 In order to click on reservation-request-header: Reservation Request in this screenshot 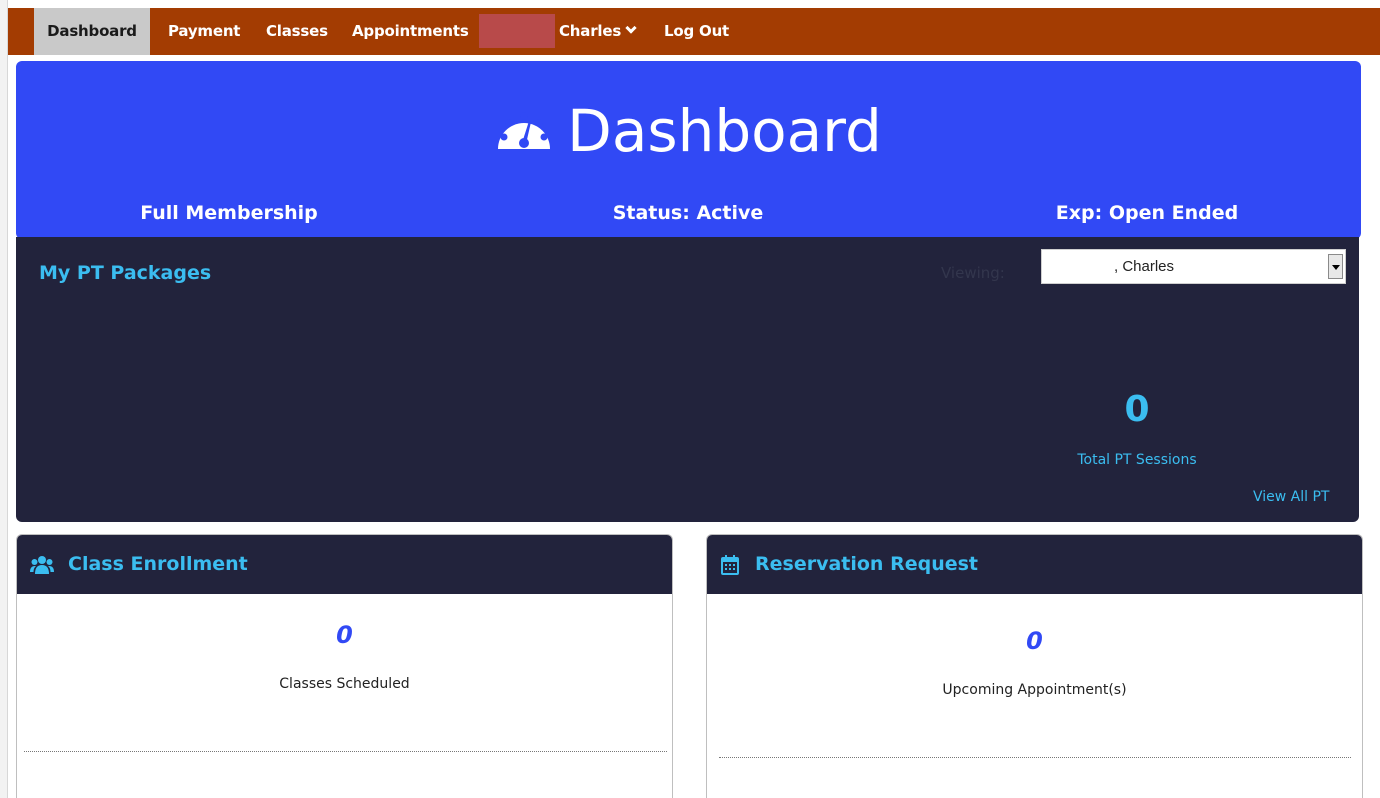, I will do `click(1034, 564)`.